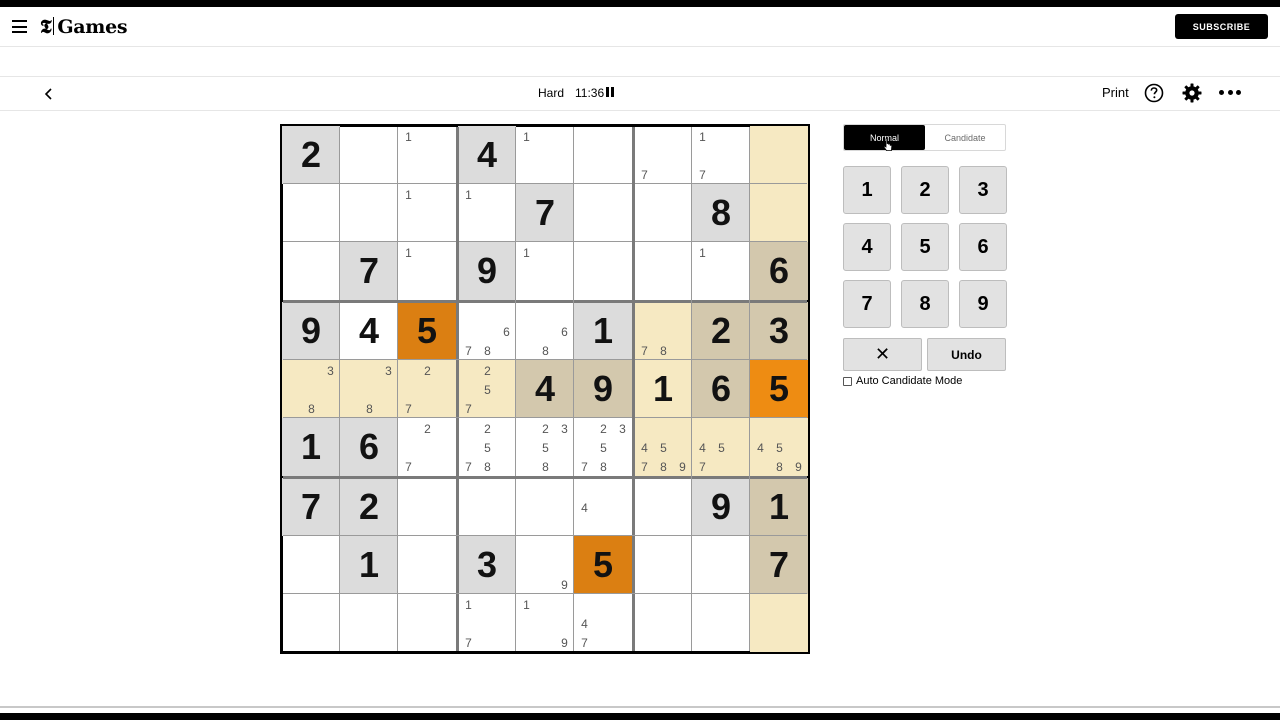 This screenshot has height=720, width=1280. What do you see at coordinates (311, 623) in the screenshot?
I see `cell-r9c1` at bounding box center [311, 623].